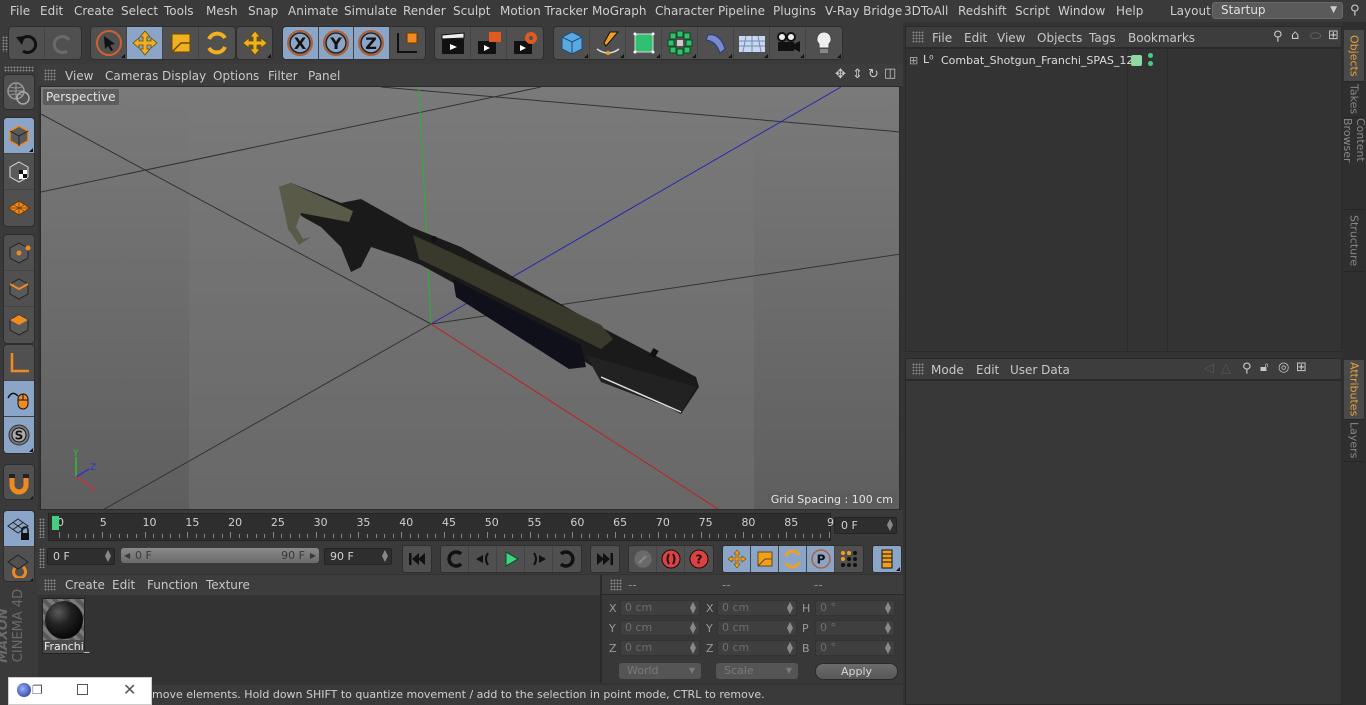 The image size is (1366, 705). I want to click on autokey-button, so click(671, 559).